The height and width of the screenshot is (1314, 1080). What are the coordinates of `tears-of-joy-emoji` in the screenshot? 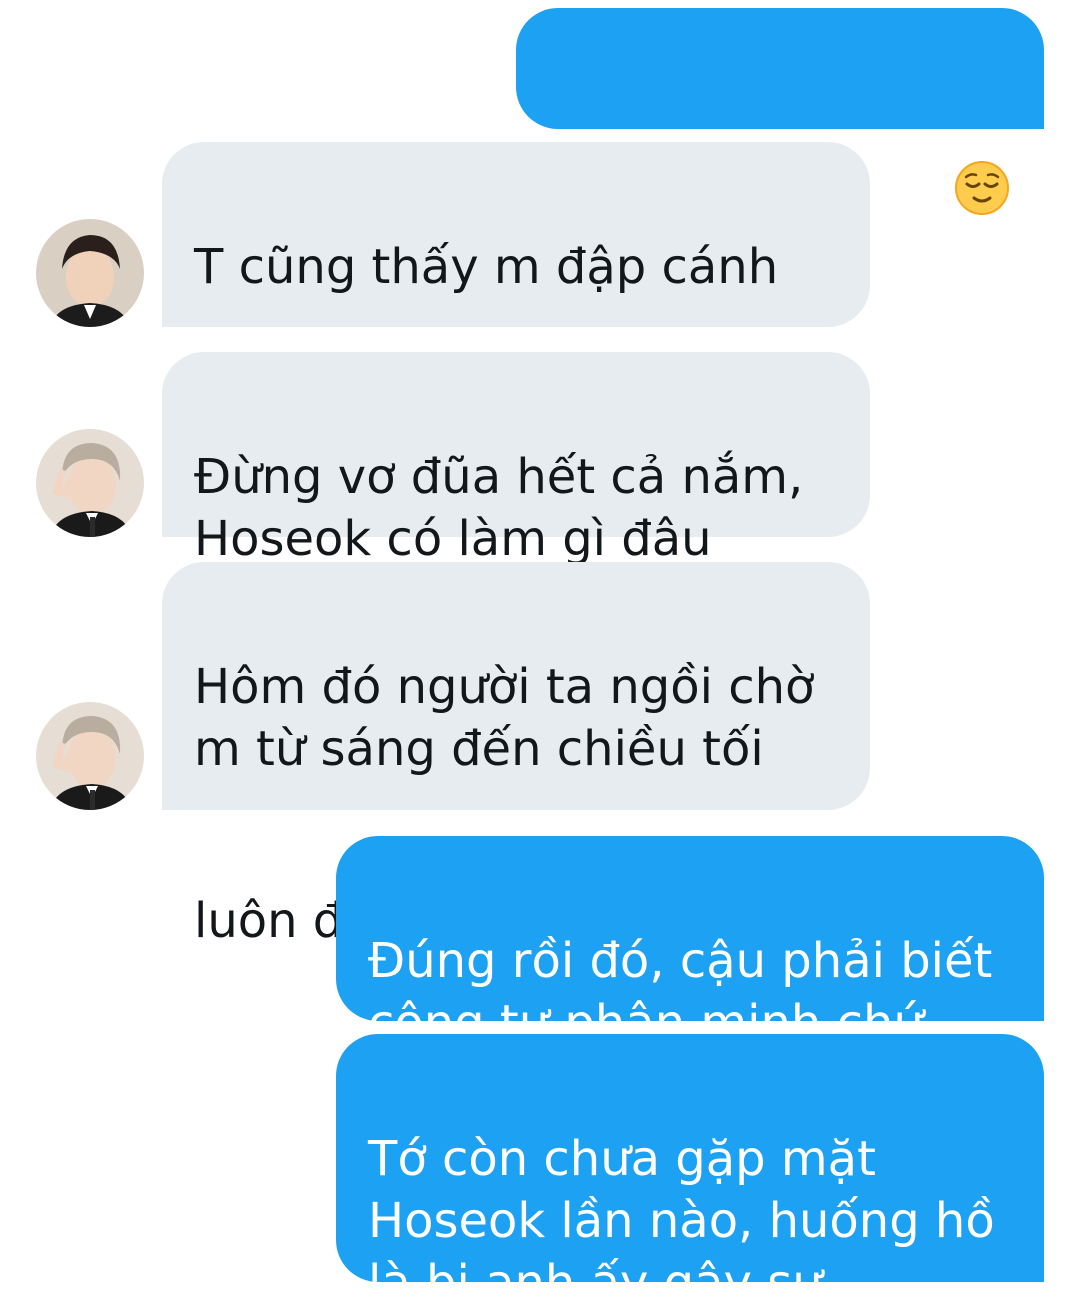 It's located at (775, 356).